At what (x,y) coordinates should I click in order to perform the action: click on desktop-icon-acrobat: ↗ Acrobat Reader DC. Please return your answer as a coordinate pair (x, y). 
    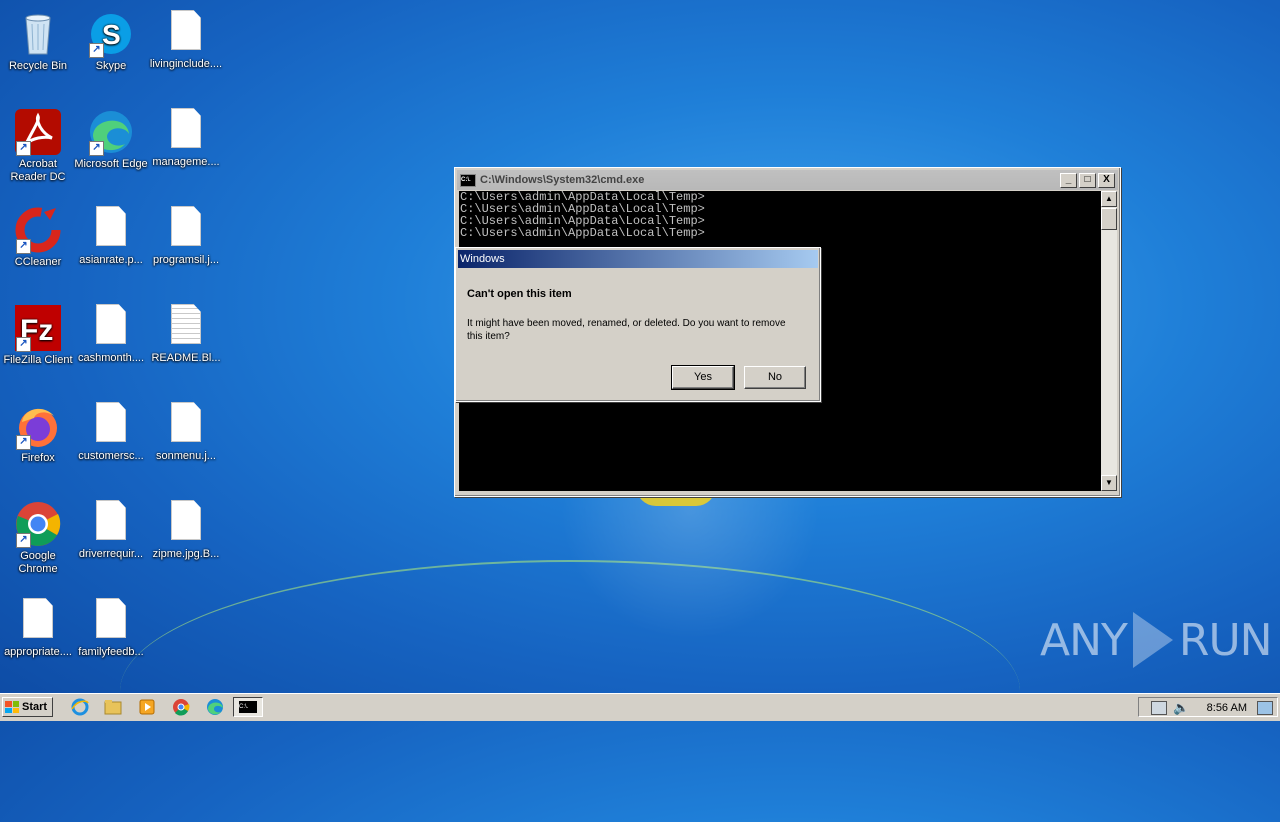
    Looking at the image, I should click on (38, 150).